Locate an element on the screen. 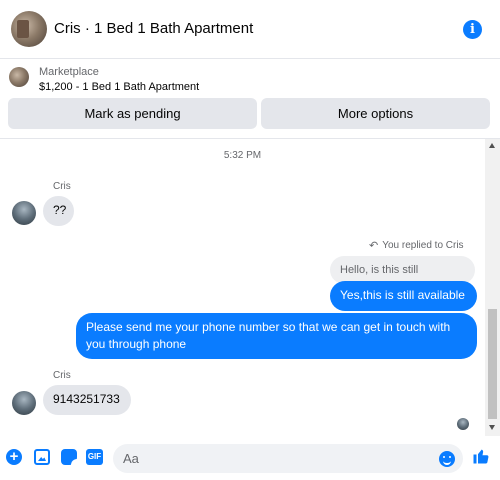 Image resolution: width=500 pixels, height=480 pixels. conversation-header: Cris · 1 Bed 1 Bath Apartment i is located at coordinates (250, 29).